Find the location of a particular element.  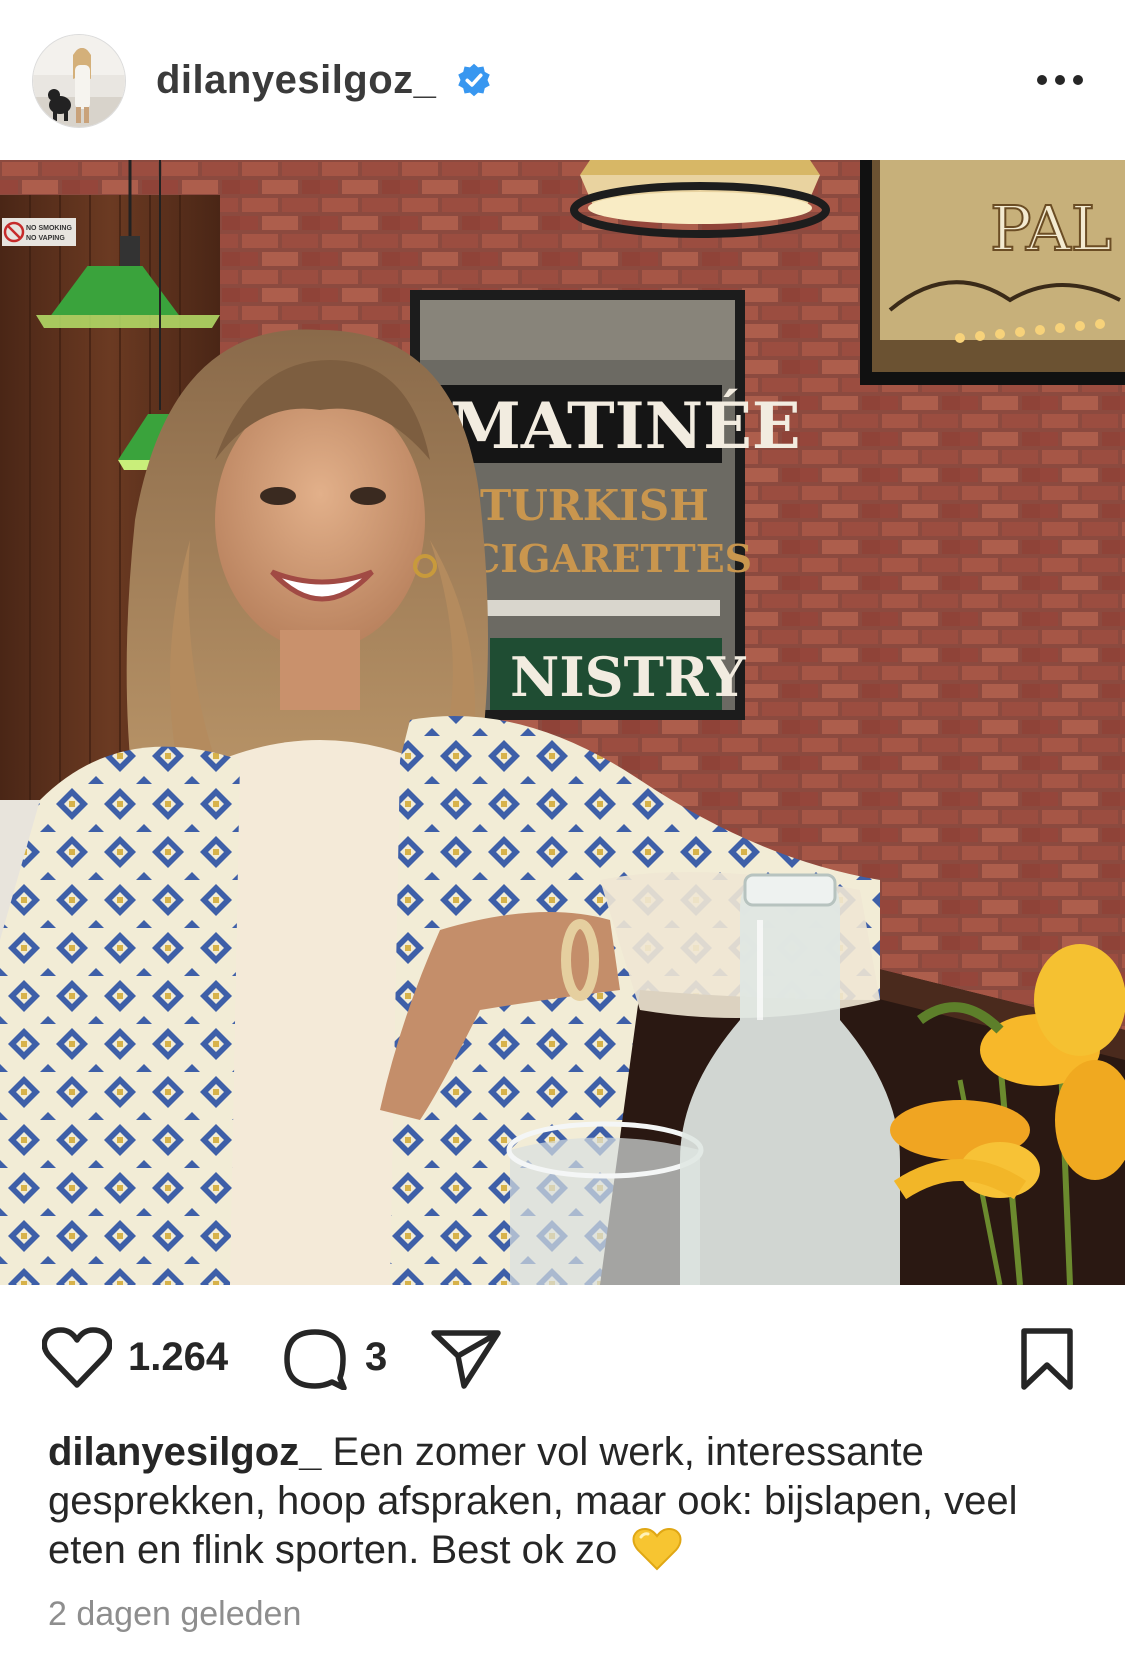

sign-ministry-text: NISTRY is located at coordinates (628, 677).